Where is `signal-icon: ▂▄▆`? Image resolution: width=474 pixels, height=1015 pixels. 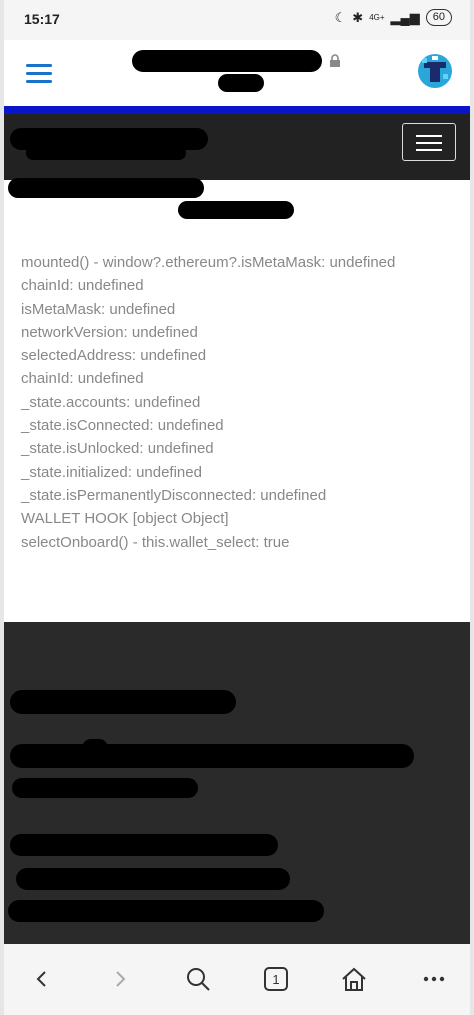 signal-icon: ▂▄▆ is located at coordinates (405, 17).